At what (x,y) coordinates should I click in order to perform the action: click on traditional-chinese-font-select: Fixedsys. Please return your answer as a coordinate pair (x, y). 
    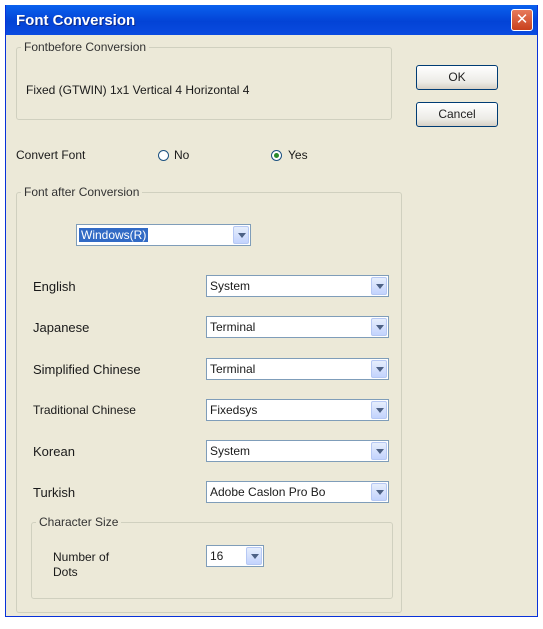
    Looking at the image, I should click on (297, 410).